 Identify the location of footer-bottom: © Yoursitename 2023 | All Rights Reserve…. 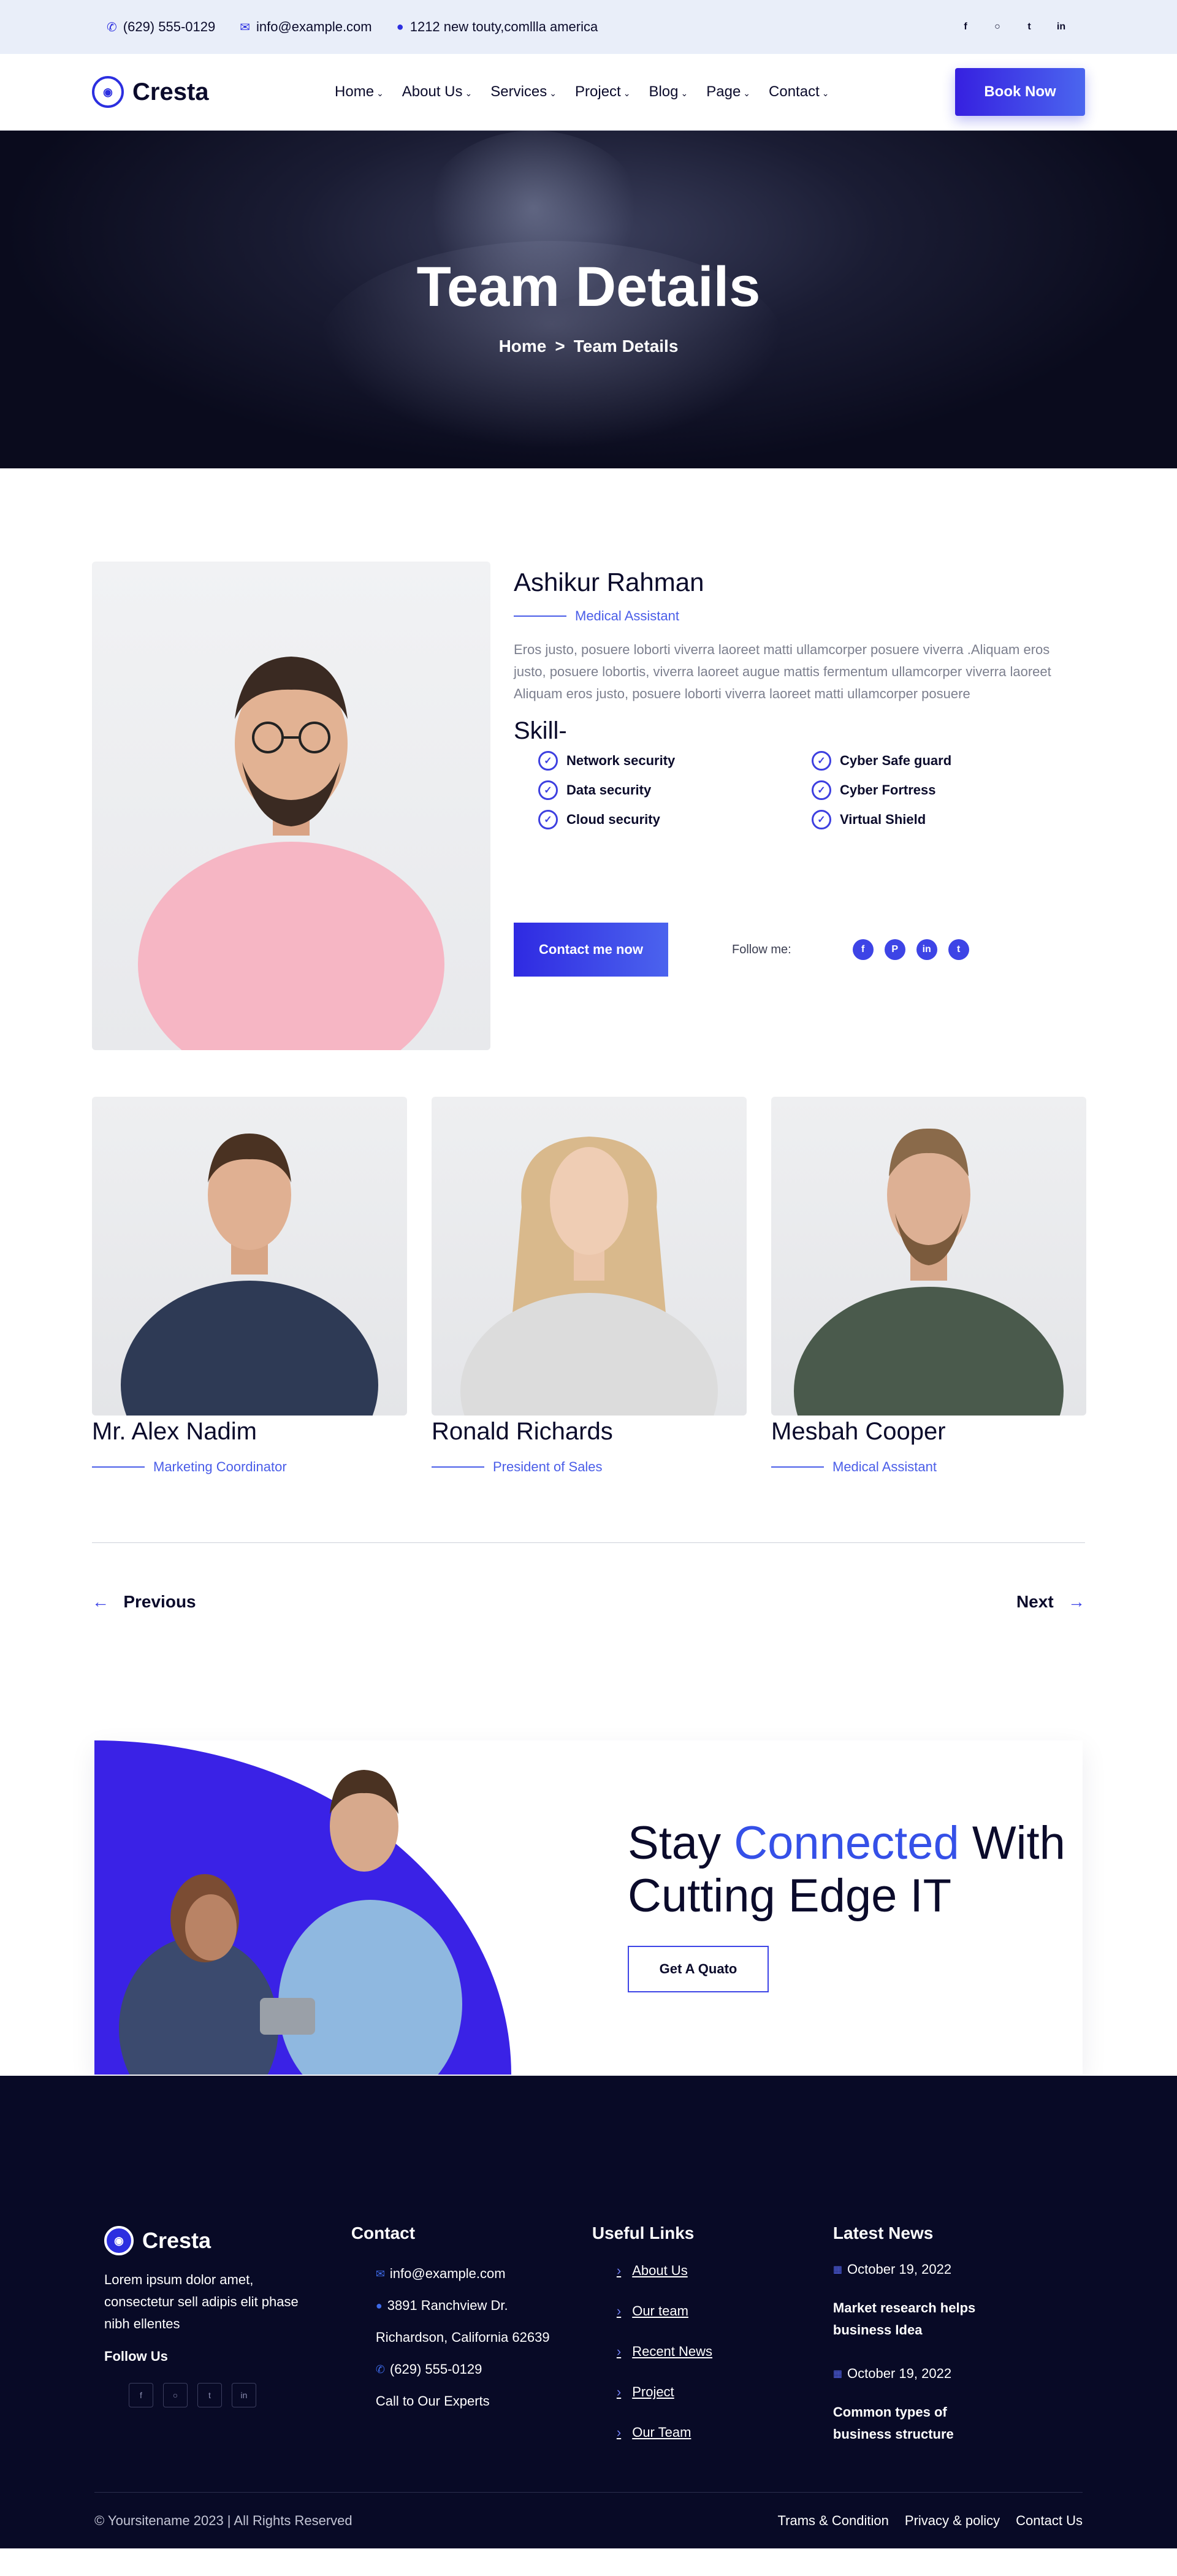
(588, 2520).